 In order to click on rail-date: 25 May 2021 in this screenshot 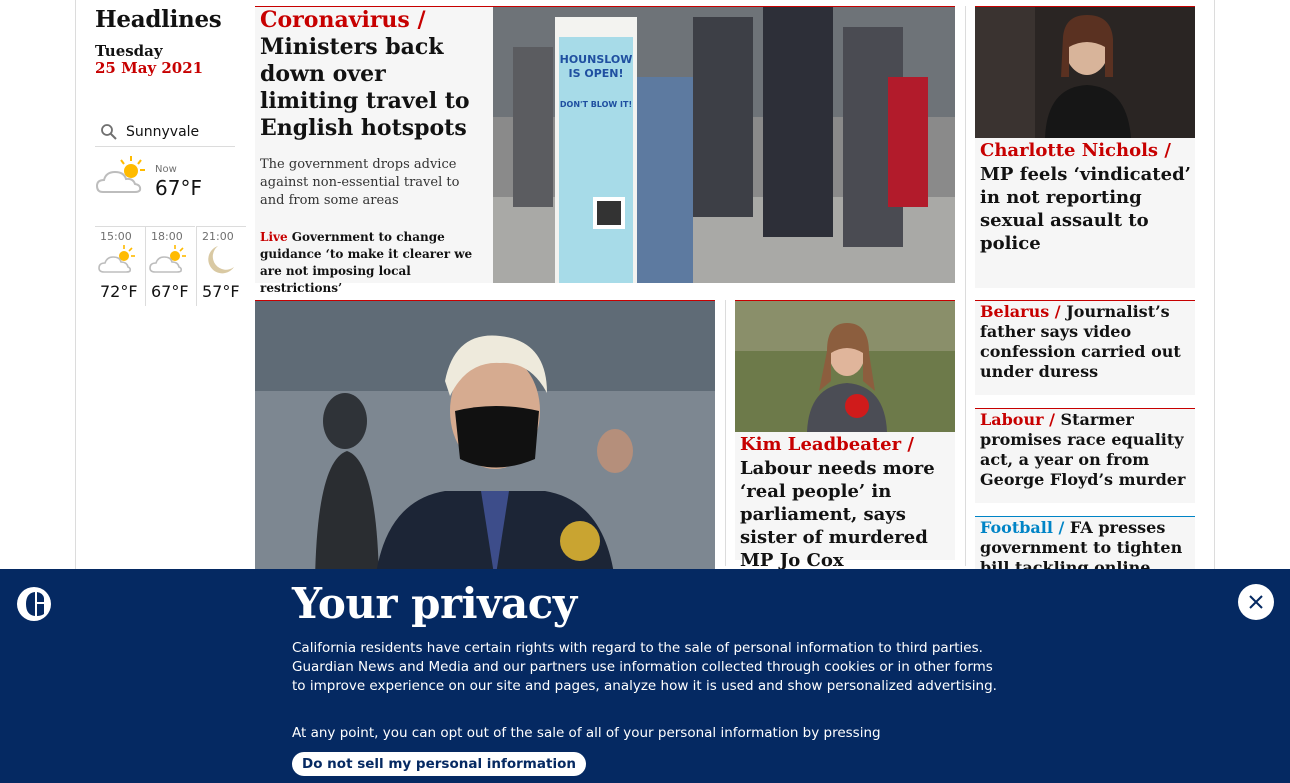, I will do `click(149, 68)`.